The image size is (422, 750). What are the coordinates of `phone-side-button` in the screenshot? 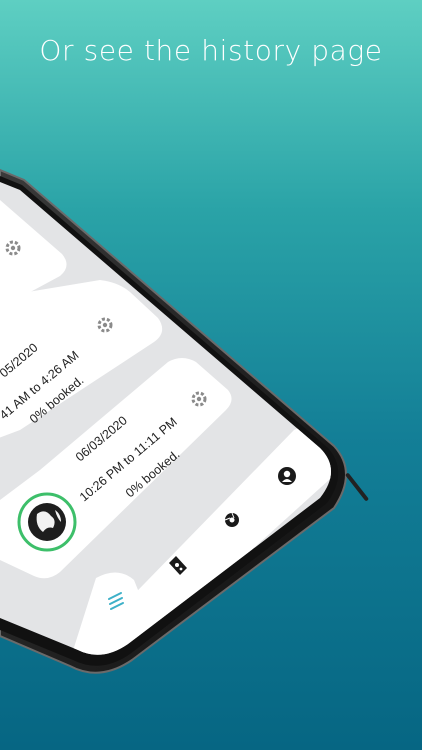 It's located at (357, 487).